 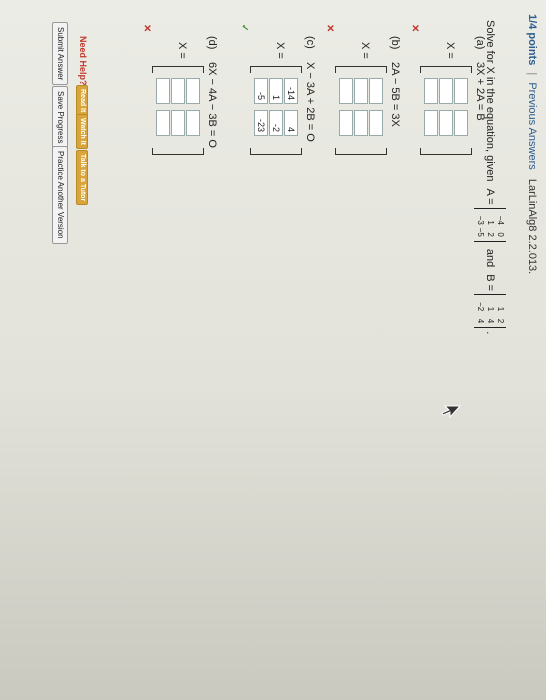 What do you see at coordinates (480, 91) in the screenshot?
I see `part-equation: 3X + 2A = B` at bounding box center [480, 91].